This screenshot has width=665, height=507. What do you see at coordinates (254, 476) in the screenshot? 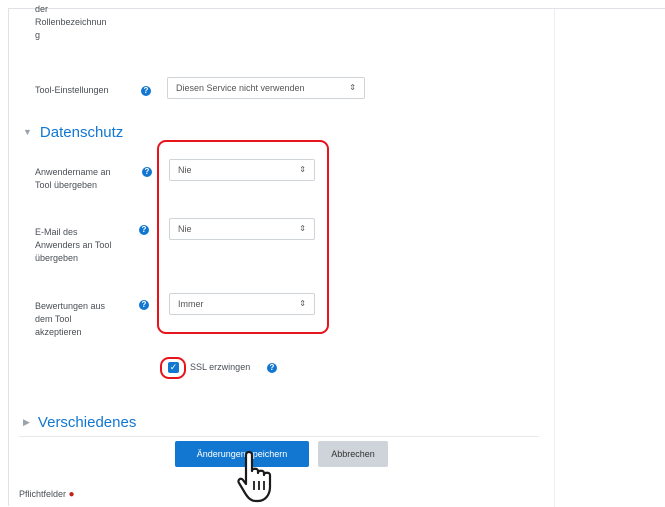
I see `hand-cursor-icon` at bounding box center [254, 476].